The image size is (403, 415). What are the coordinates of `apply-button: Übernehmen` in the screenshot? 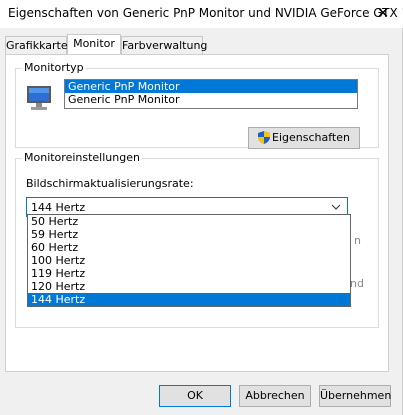 It's located at (355, 396).